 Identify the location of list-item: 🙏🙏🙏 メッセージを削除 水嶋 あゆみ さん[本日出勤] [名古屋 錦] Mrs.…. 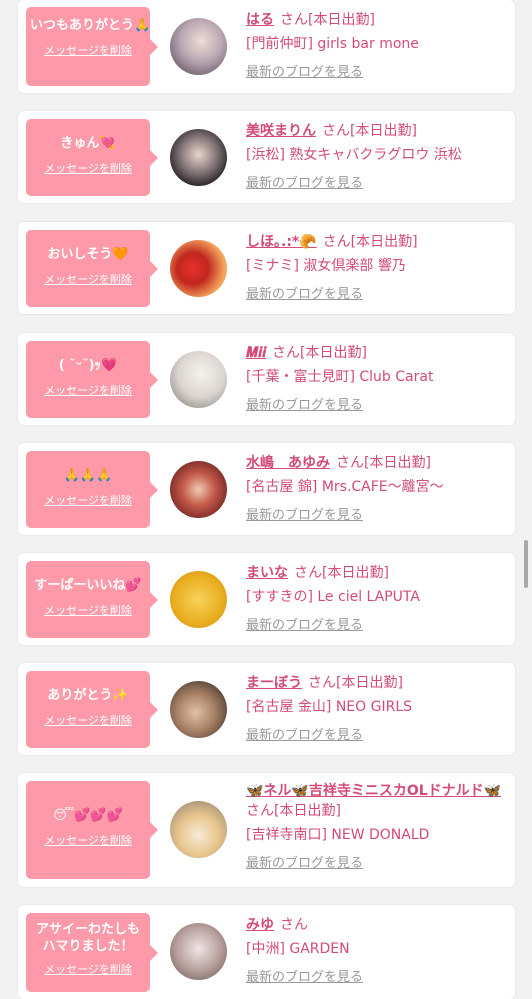
(266, 489).